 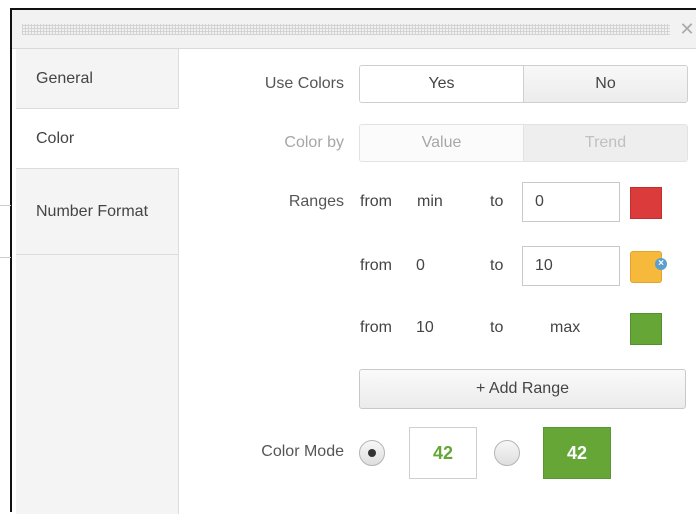 What do you see at coordinates (376, 265) in the screenshot?
I see `range-2-from-word: from` at bounding box center [376, 265].